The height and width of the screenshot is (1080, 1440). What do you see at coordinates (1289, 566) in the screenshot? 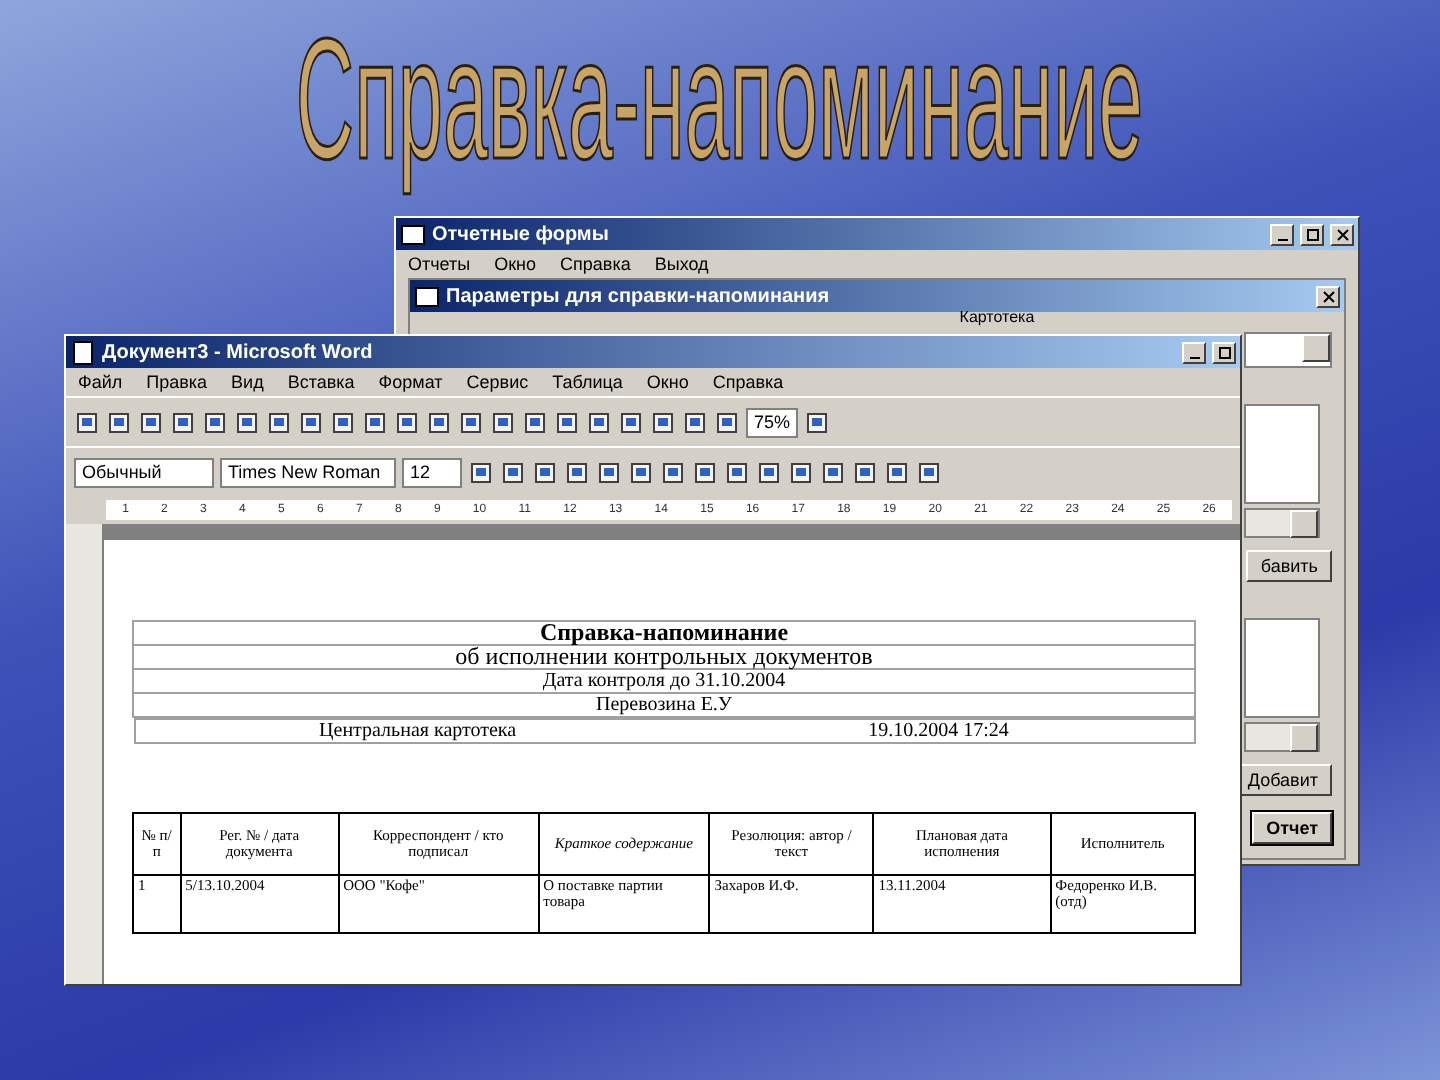
I see `add-button: бавить` at bounding box center [1289, 566].